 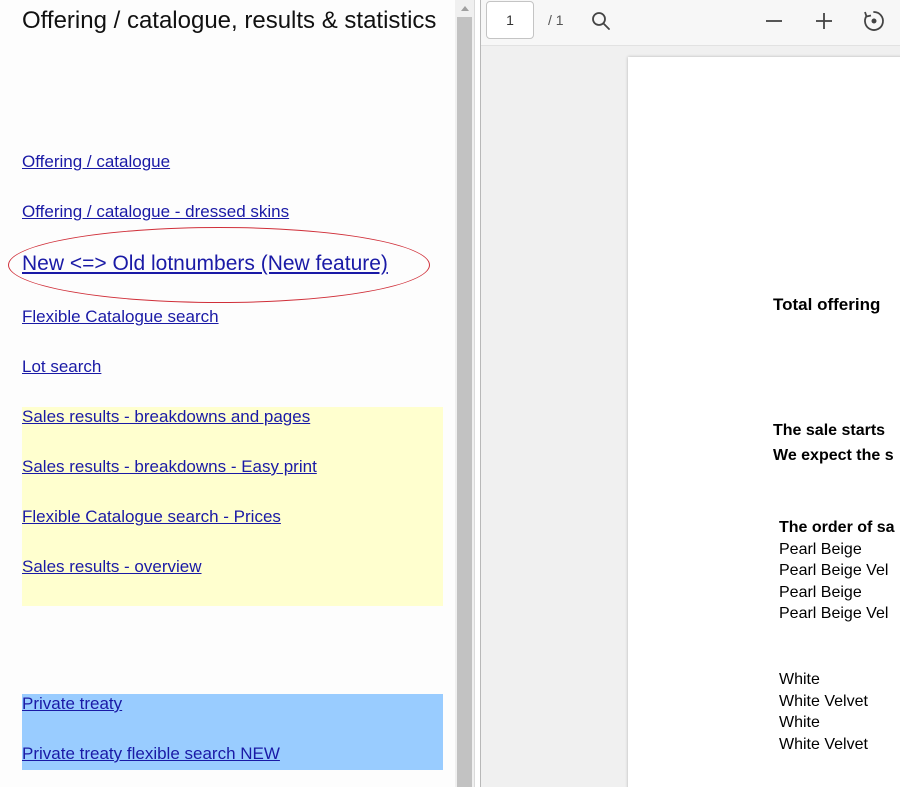 What do you see at coordinates (874, 21) in the screenshot?
I see `rotate-icon` at bounding box center [874, 21].